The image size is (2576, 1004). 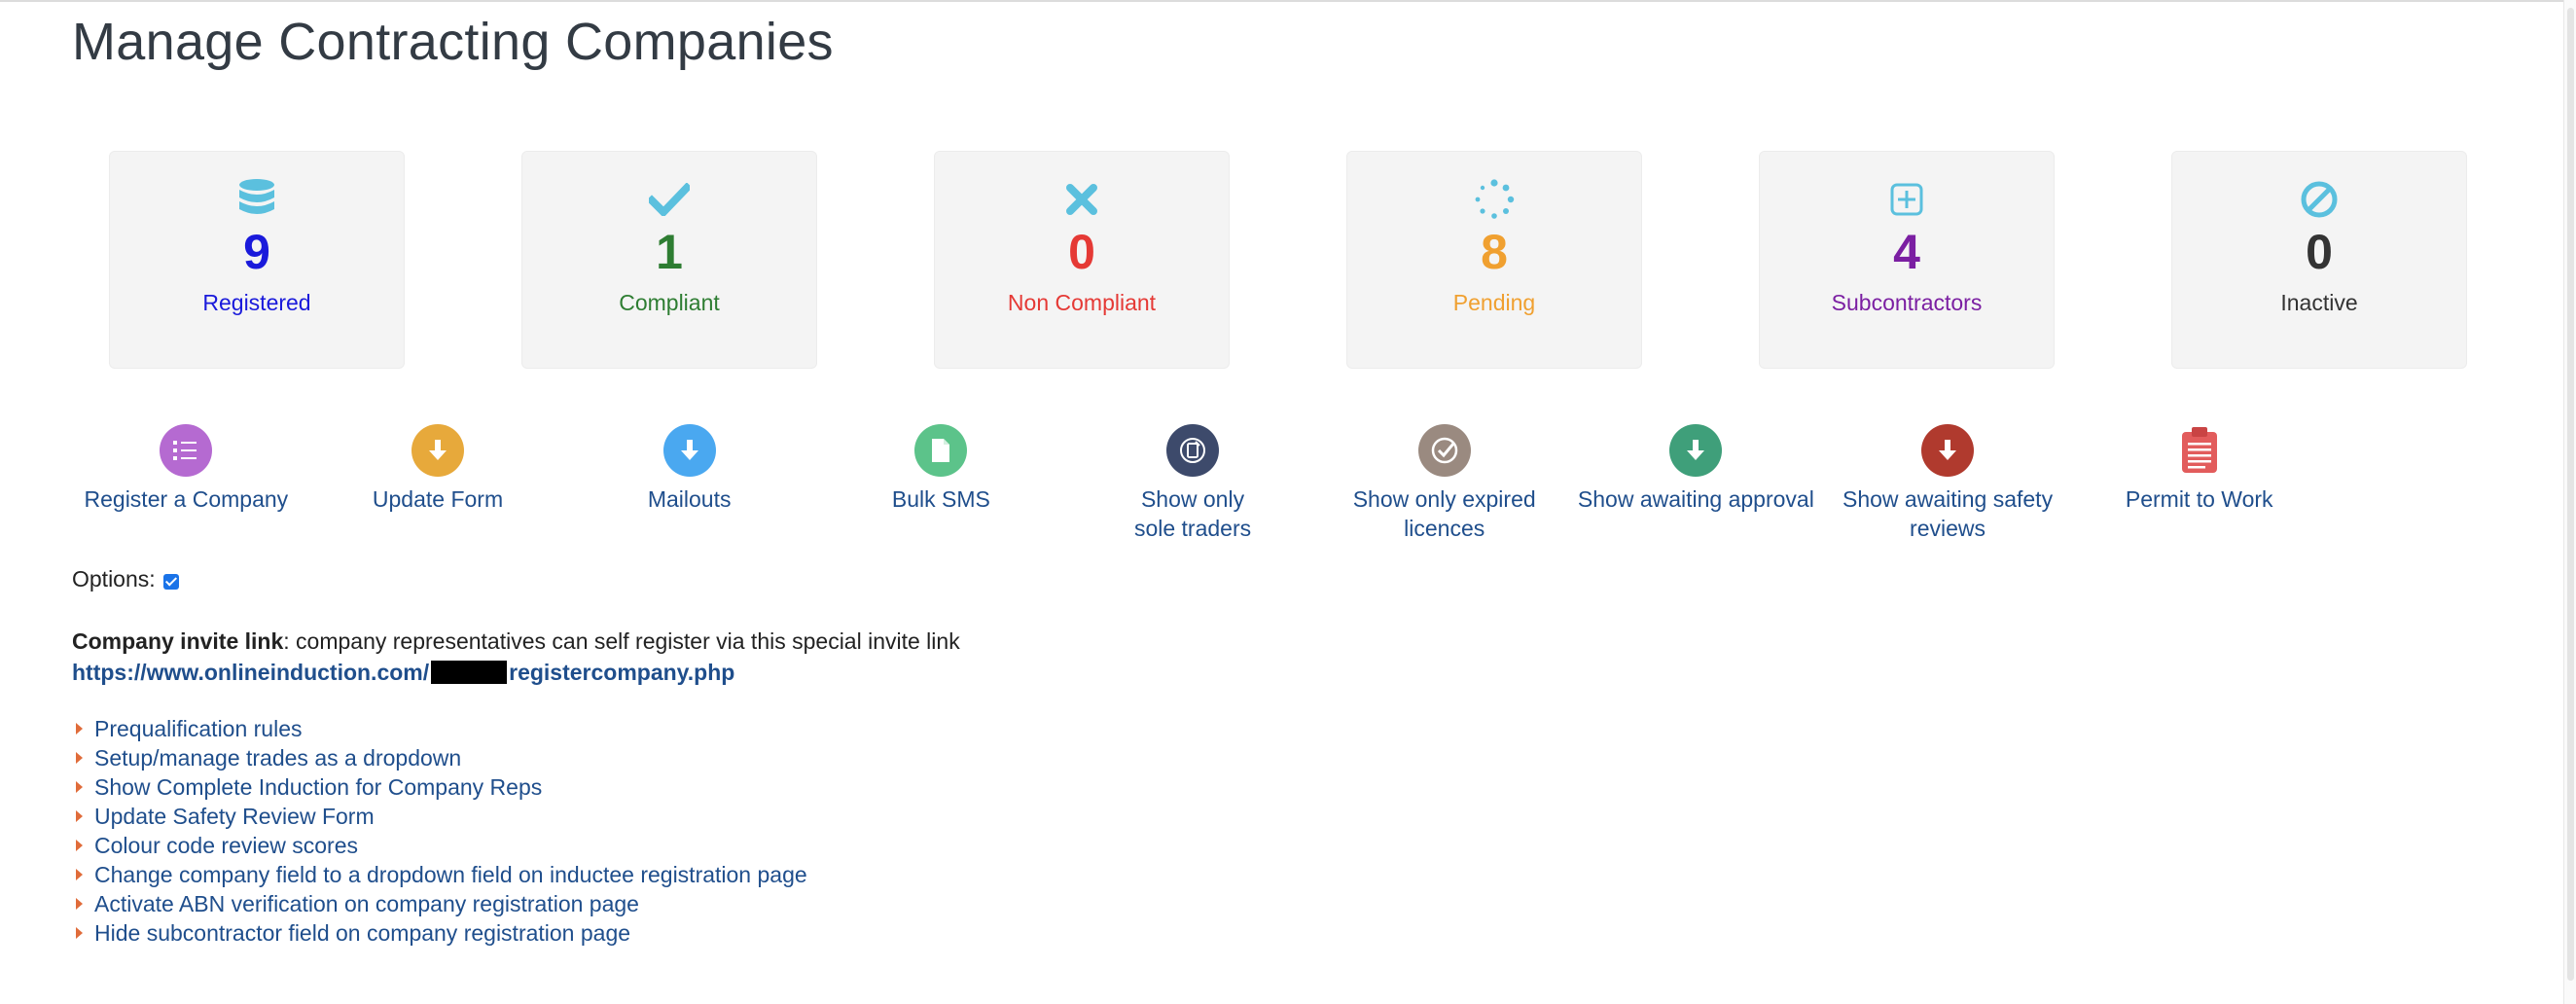 What do you see at coordinates (2199, 499) in the screenshot?
I see `action-label: Permit to Work` at bounding box center [2199, 499].